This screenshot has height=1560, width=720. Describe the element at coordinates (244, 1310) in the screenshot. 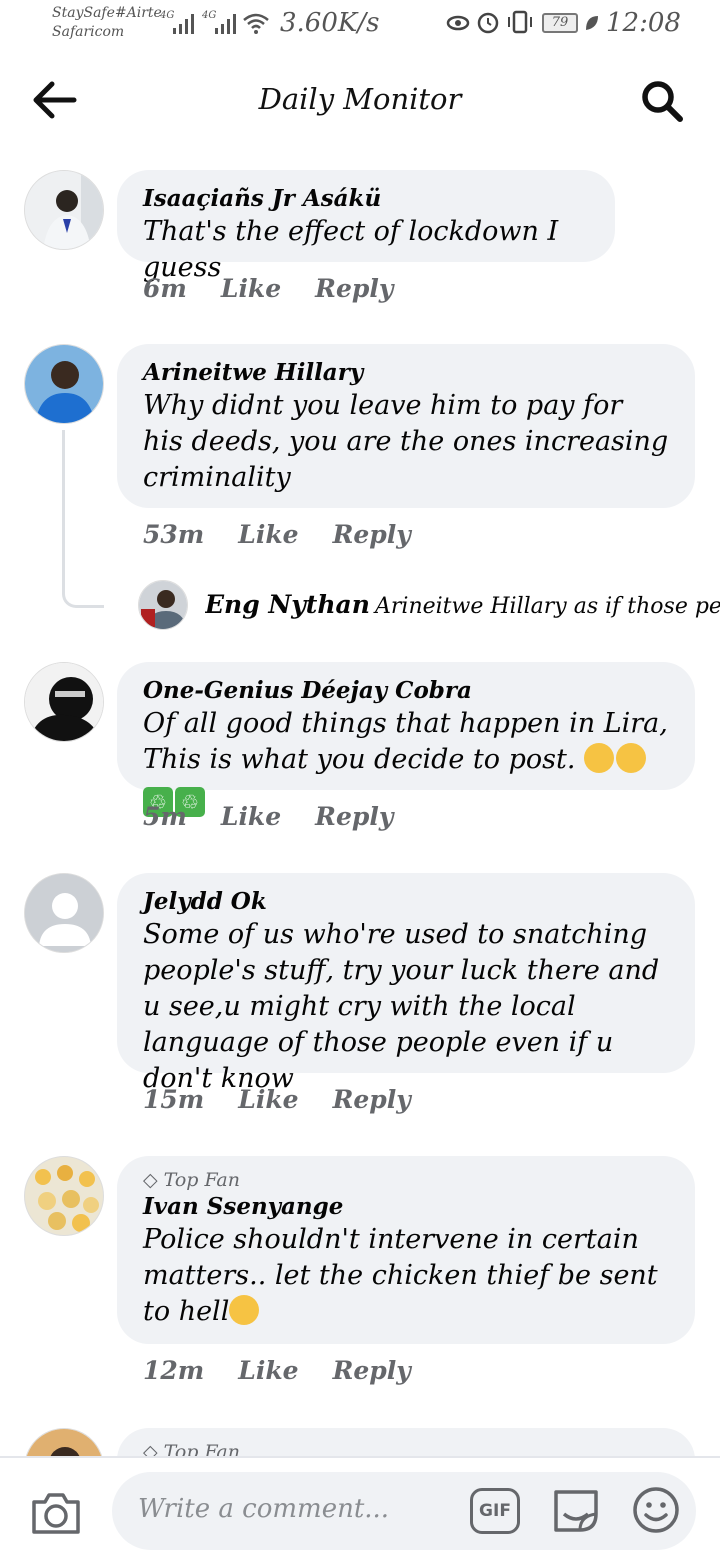

I see `no-mouth-emoji-icon` at that location.